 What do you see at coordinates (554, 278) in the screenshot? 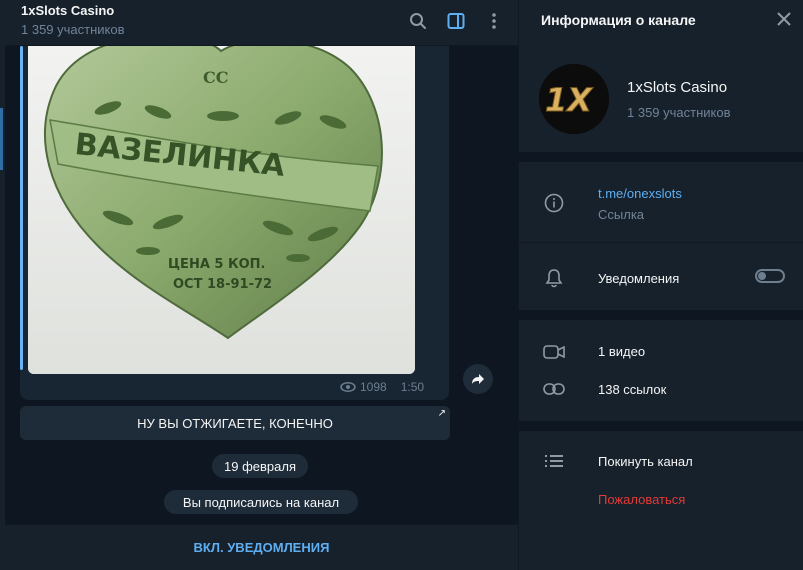
I see `bell-icon` at bounding box center [554, 278].